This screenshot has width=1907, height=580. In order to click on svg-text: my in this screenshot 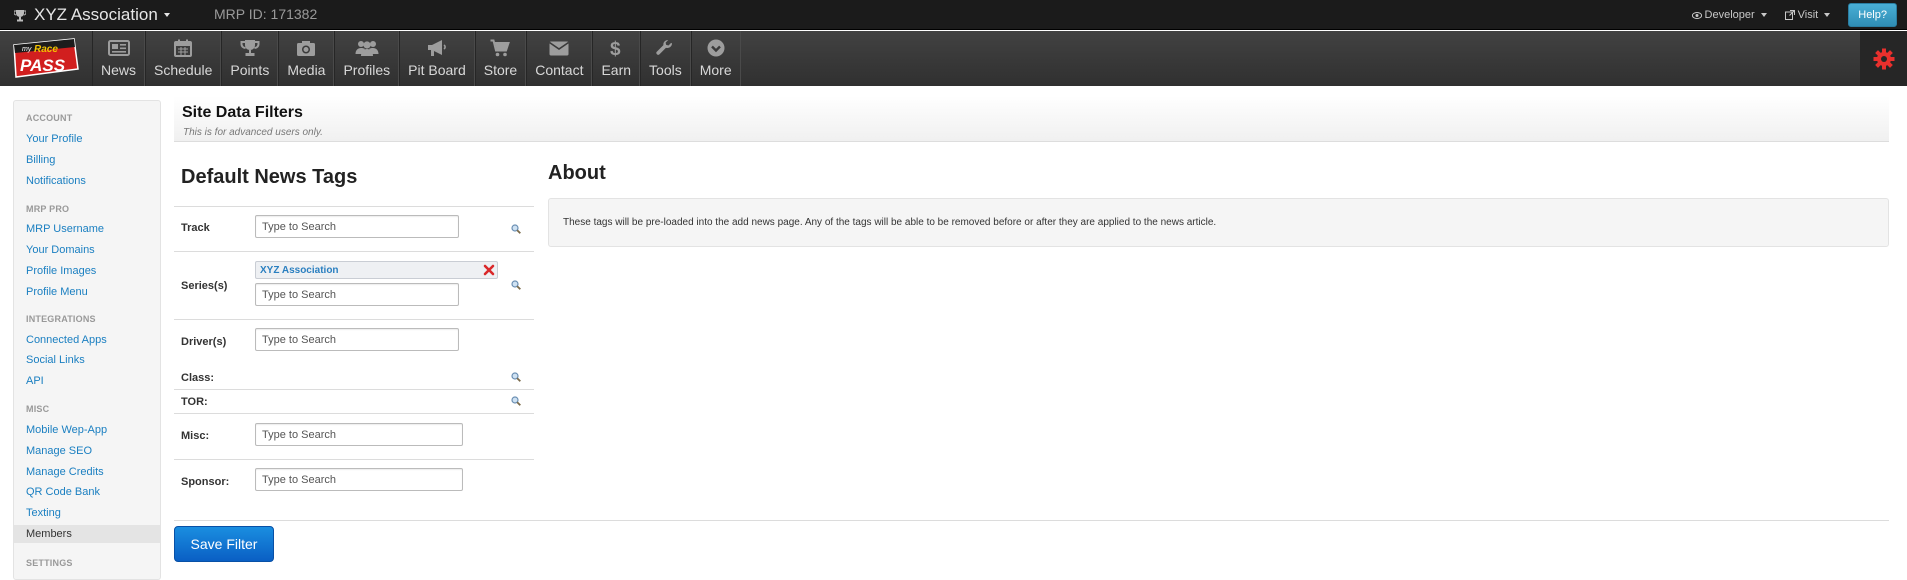, I will do `click(27, 49)`.